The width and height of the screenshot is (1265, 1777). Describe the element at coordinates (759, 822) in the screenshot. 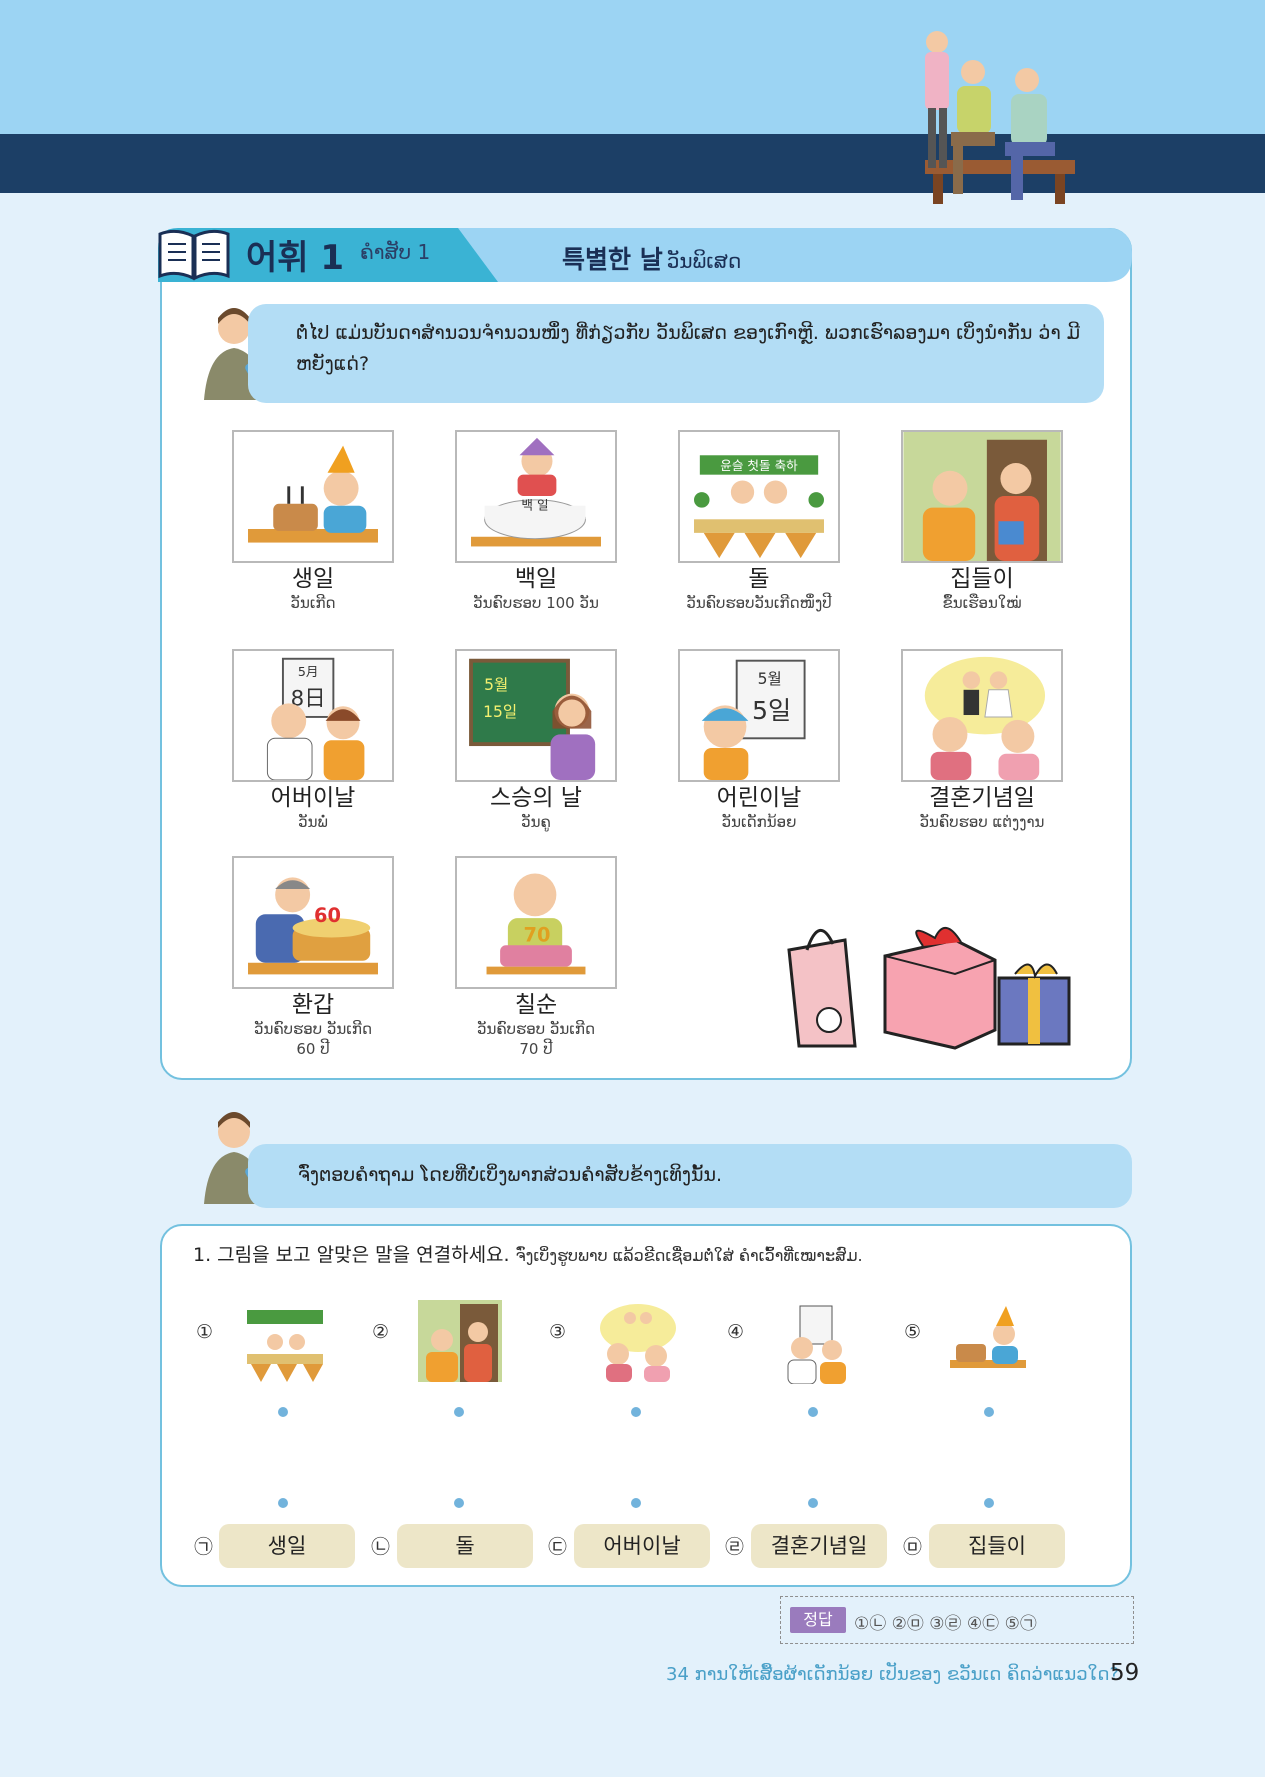

I see `vocab-lao: ວັນເດັກນ້ອຍ` at that location.